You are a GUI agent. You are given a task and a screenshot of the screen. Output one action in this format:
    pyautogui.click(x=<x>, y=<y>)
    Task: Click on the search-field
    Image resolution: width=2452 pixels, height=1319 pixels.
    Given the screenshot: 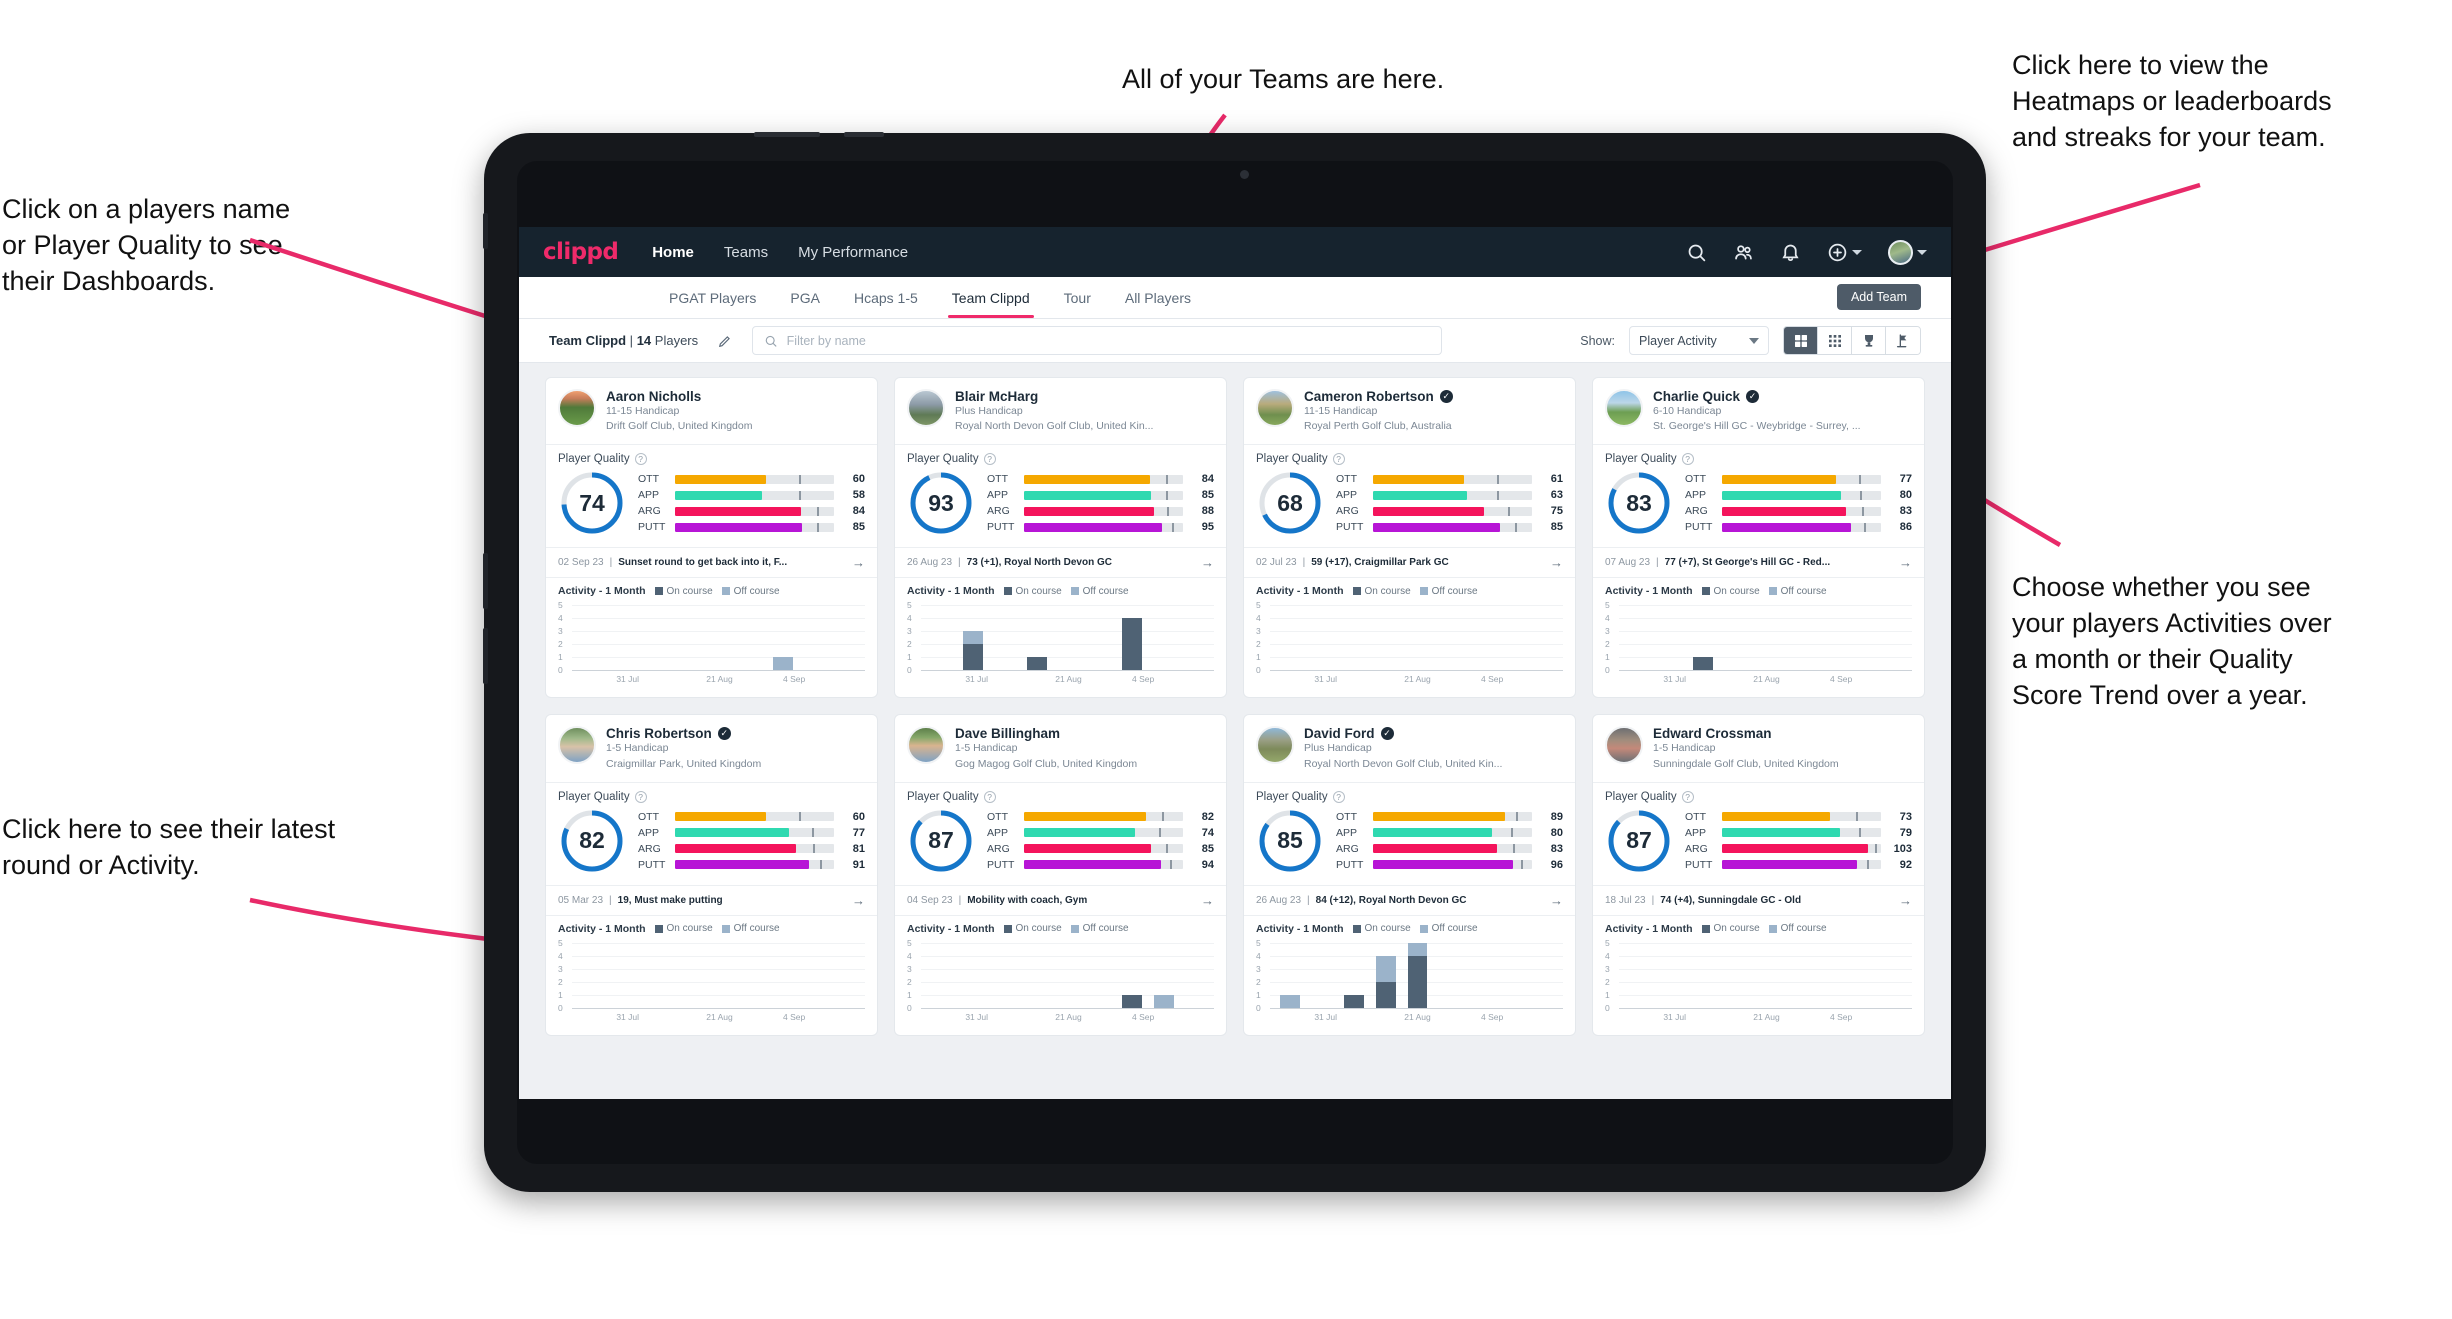 What is the action you would take?
    pyautogui.click(x=1097, y=340)
    